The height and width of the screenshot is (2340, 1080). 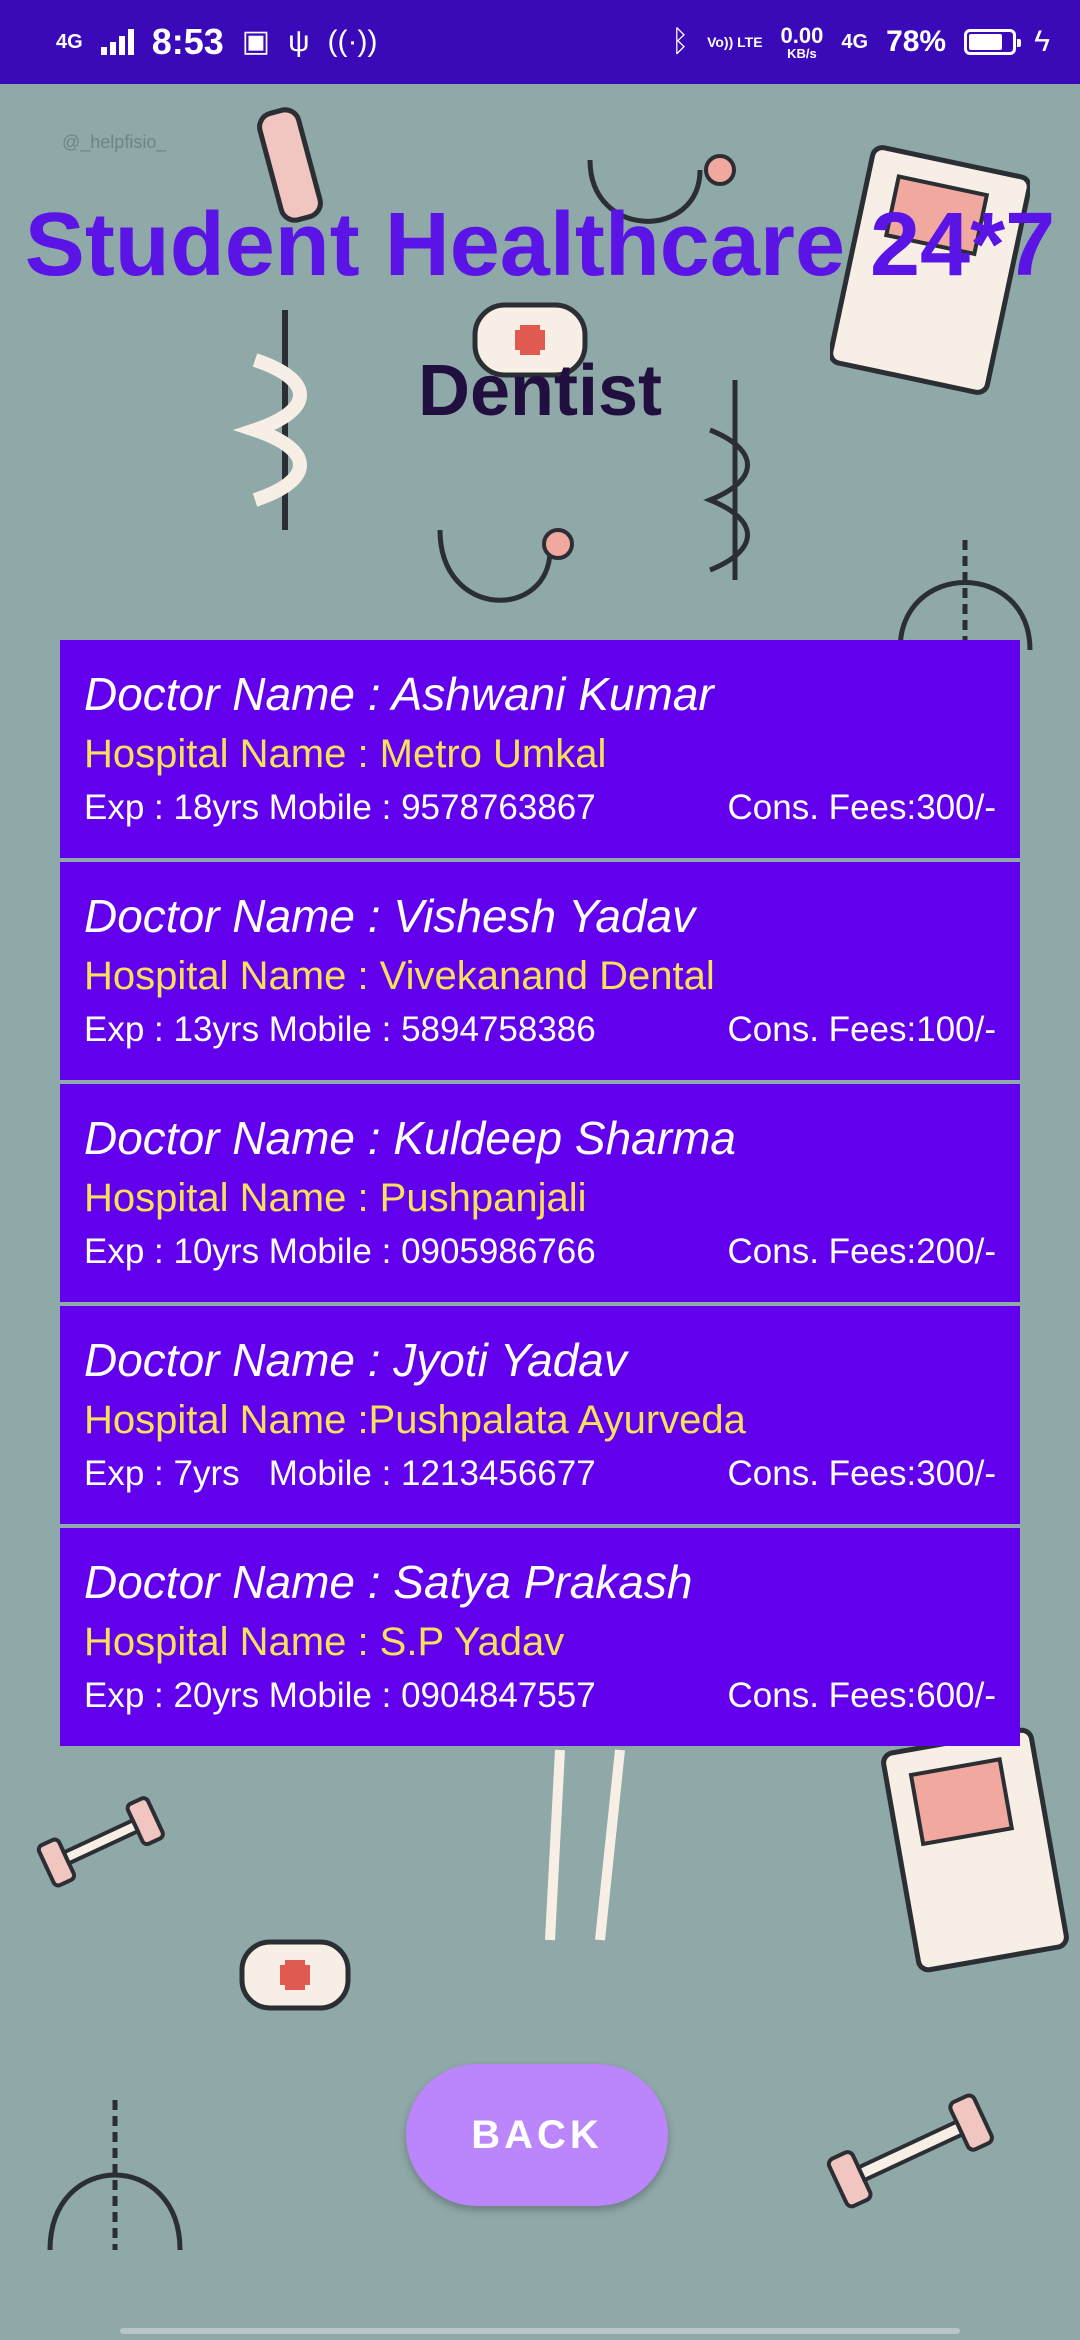 I want to click on consultation-fees: Cons. Fees:100/-, so click(x=861, y=1029).